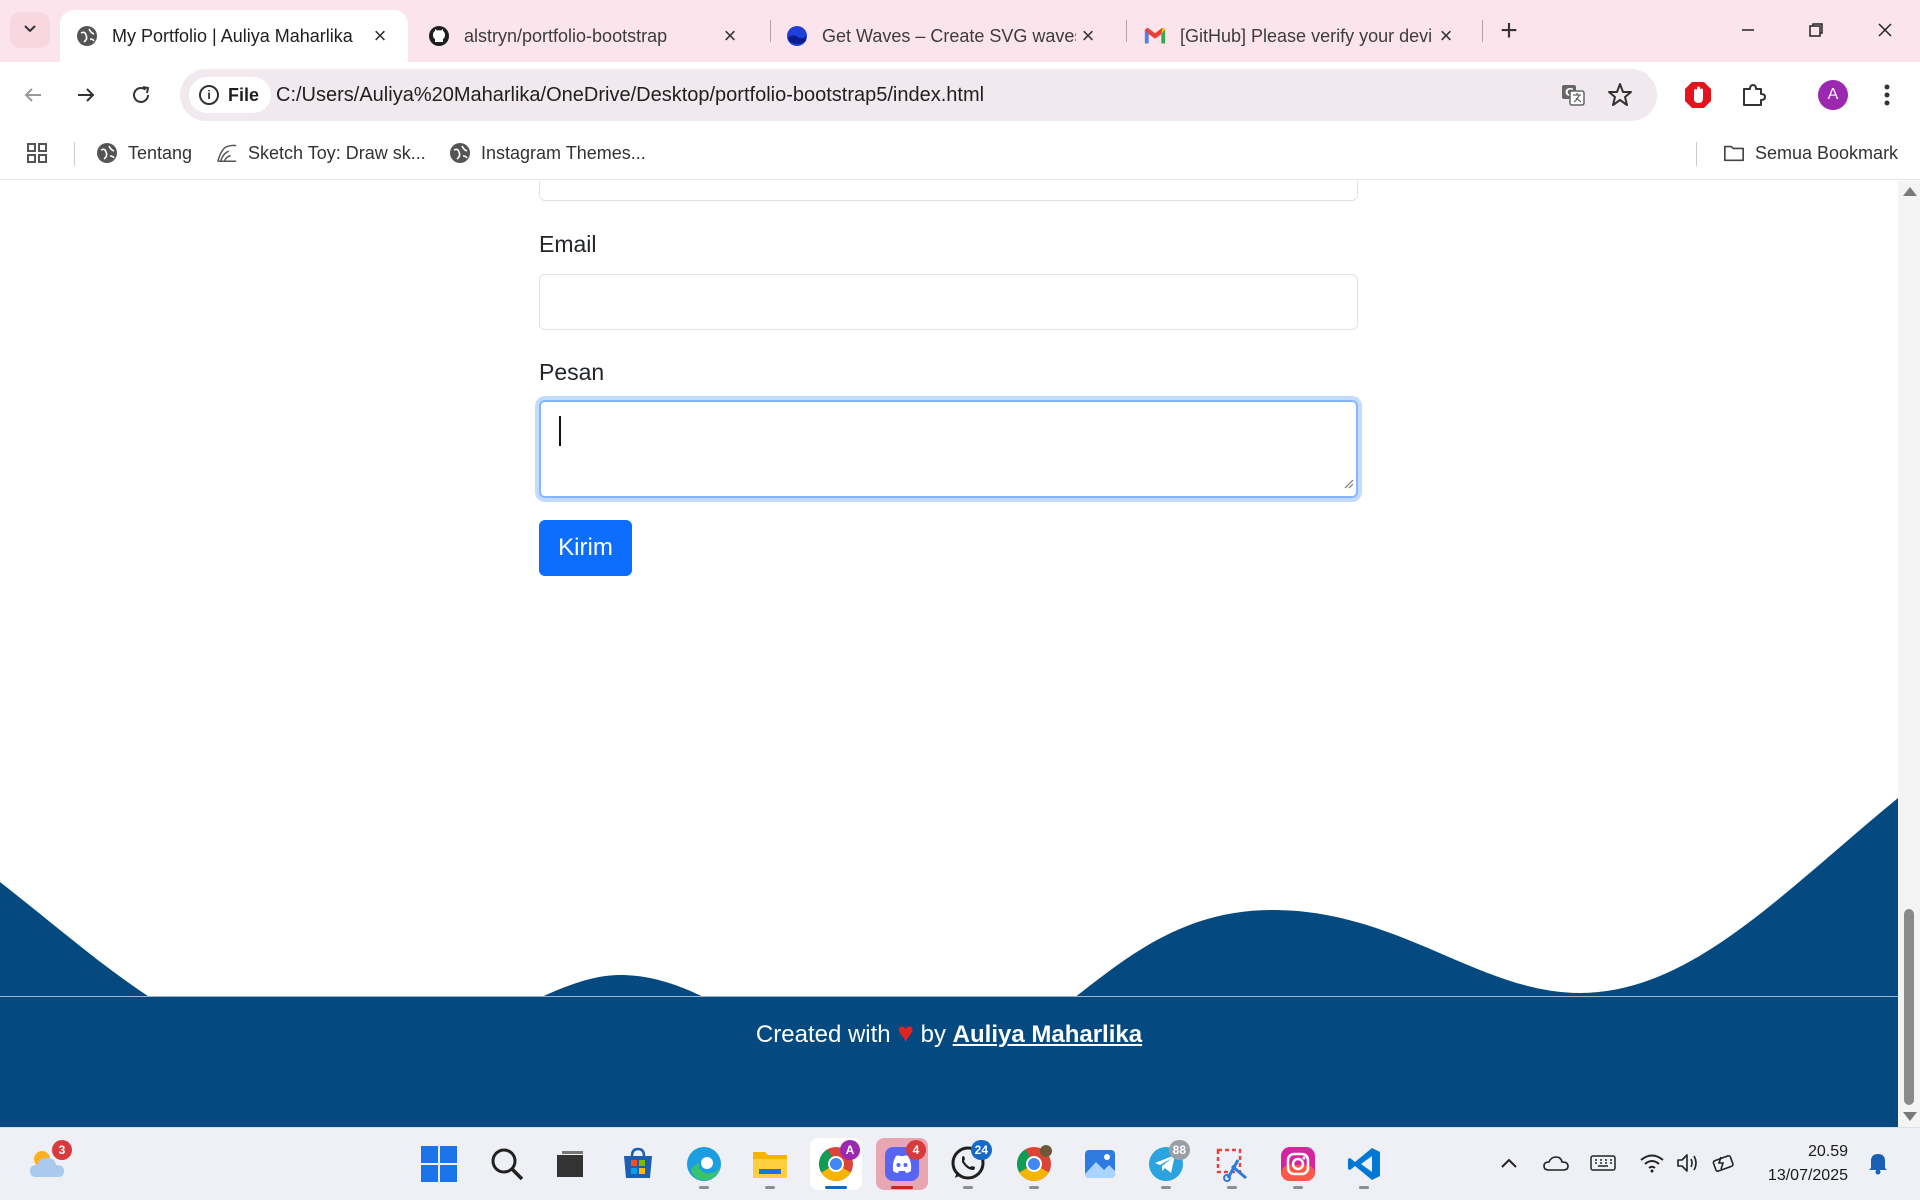  Describe the element at coordinates (638, 1164) in the screenshot. I see `taskbar-microsoft-store` at that location.